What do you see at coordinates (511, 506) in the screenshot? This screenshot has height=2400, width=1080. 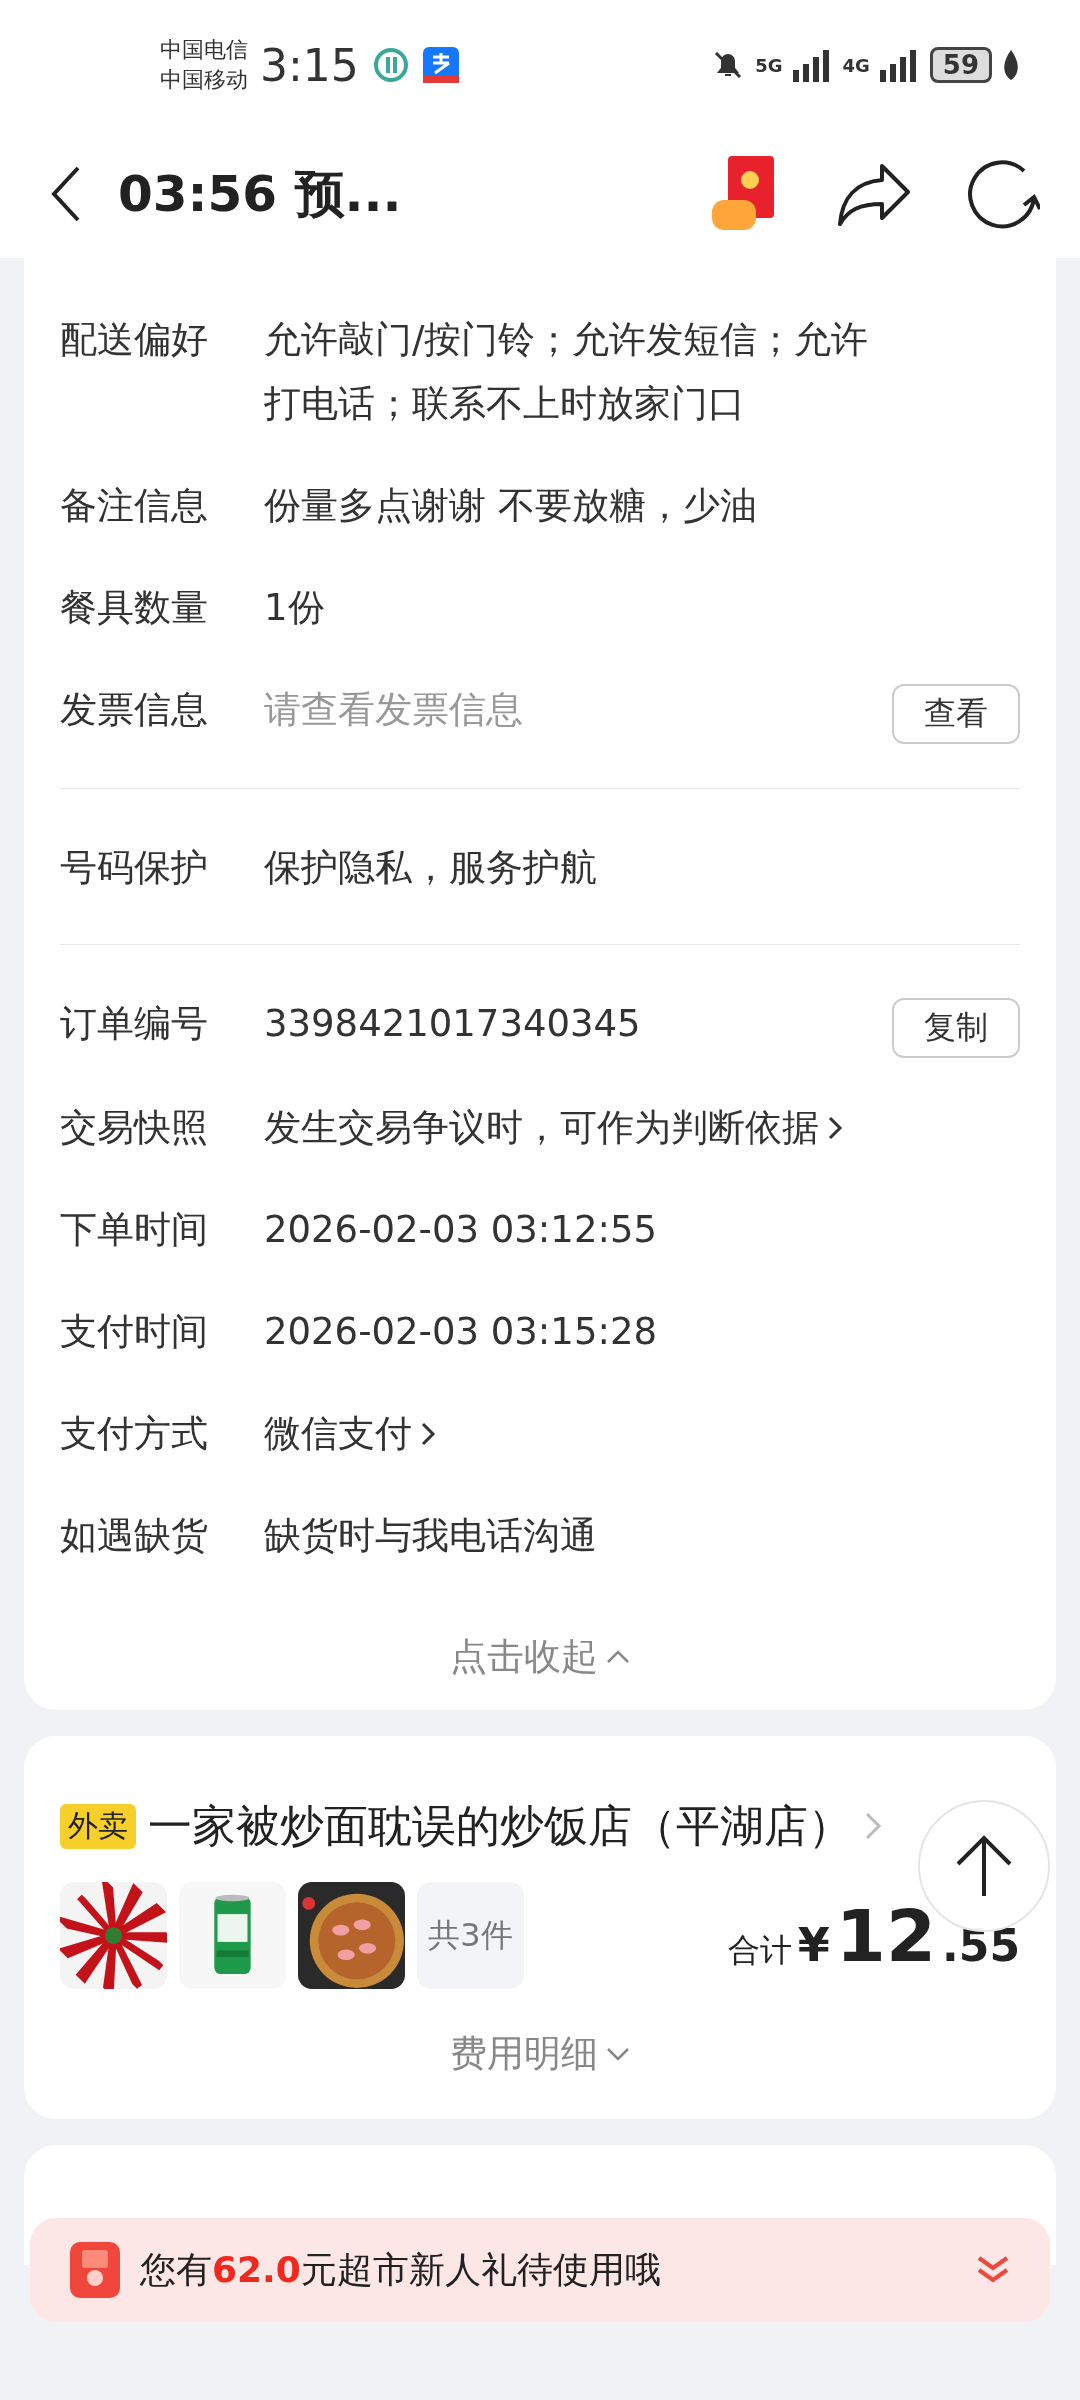 I see `row-value: 份量多点谢谢 不要放糖，少油` at bounding box center [511, 506].